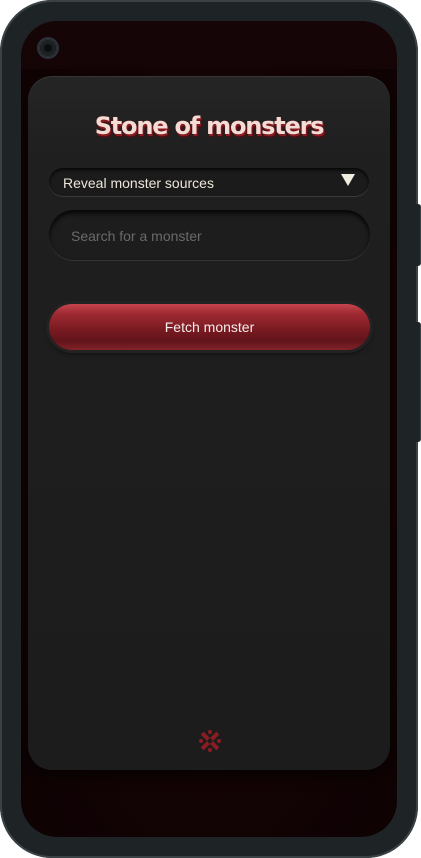 This screenshot has height=858, width=421. Describe the element at coordinates (418, 382) in the screenshot. I see `power-button` at that location.